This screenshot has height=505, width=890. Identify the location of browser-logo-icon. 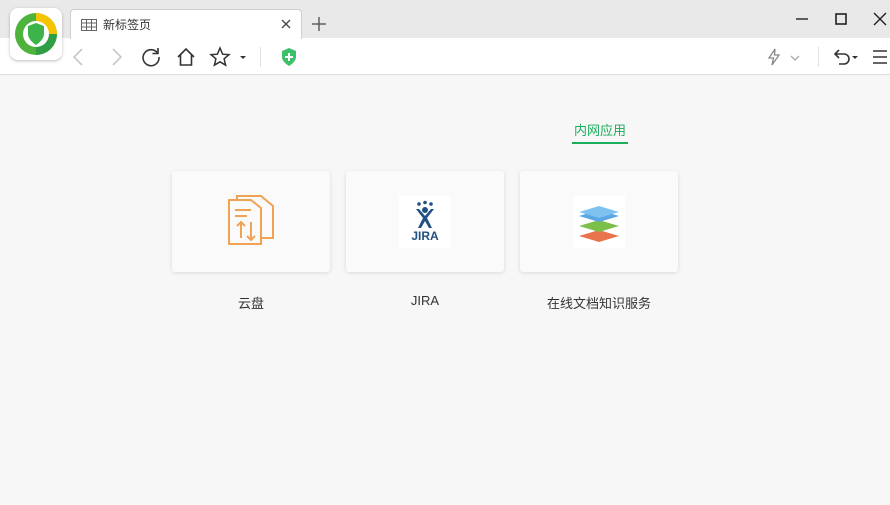
(36, 34).